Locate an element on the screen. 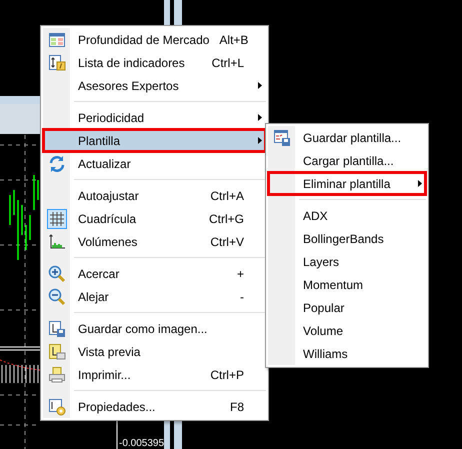  zoom-in-icon is located at coordinates (57, 273).